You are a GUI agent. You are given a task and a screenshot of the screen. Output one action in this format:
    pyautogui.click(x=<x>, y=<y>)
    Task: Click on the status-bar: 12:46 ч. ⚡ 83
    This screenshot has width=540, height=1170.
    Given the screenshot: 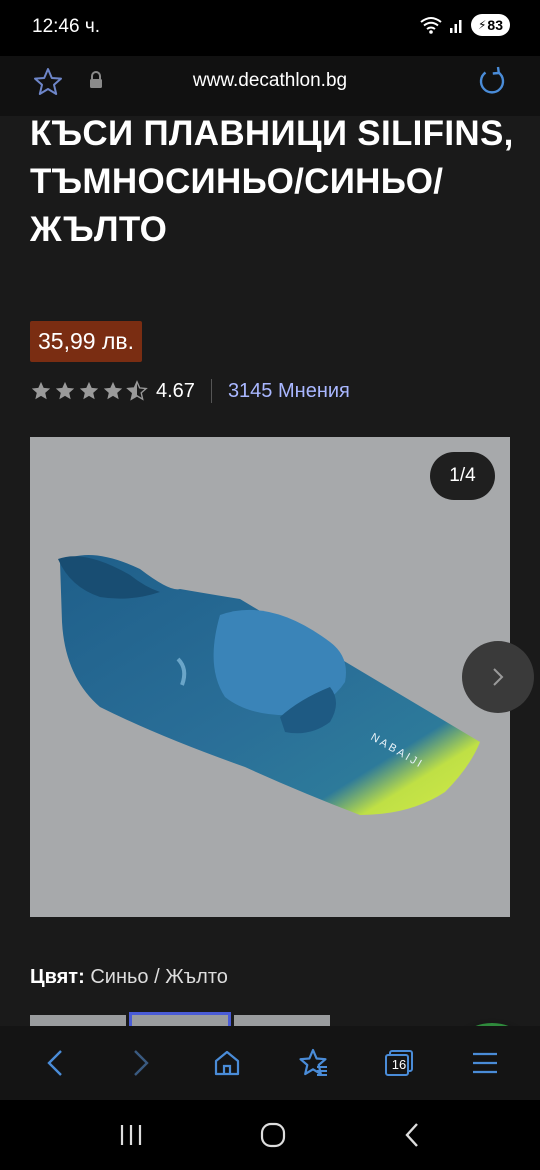 What is the action you would take?
    pyautogui.click(x=270, y=28)
    